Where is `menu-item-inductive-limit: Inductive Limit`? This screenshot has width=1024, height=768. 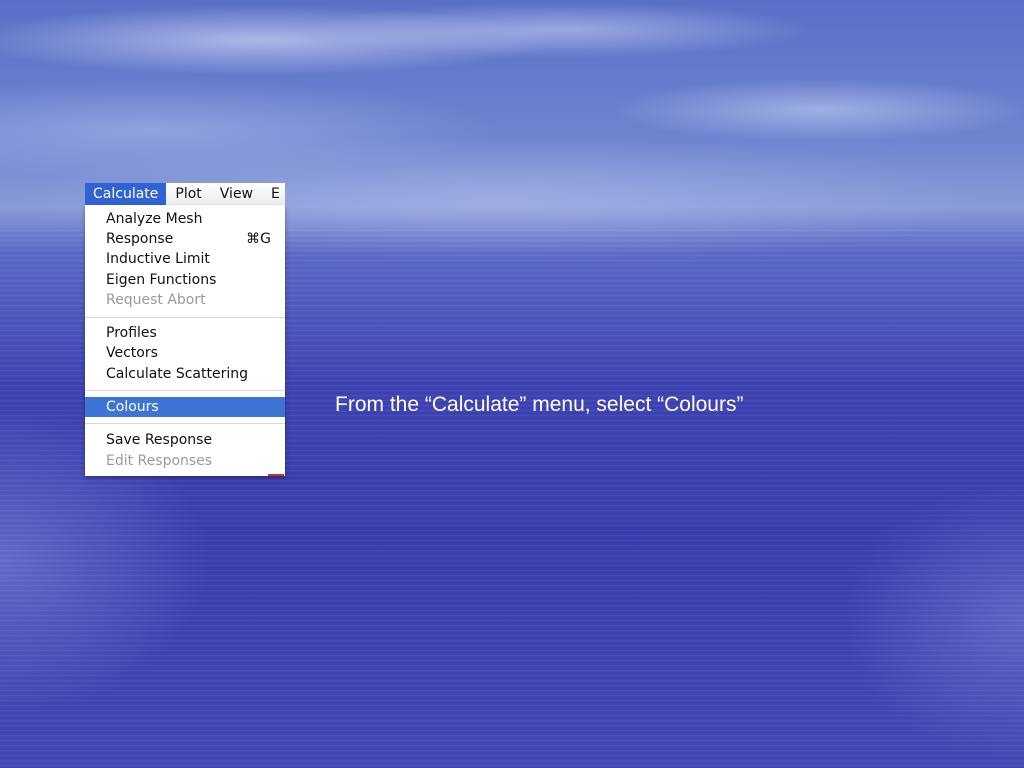
menu-item-inductive-limit: Inductive Limit is located at coordinates (185, 259).